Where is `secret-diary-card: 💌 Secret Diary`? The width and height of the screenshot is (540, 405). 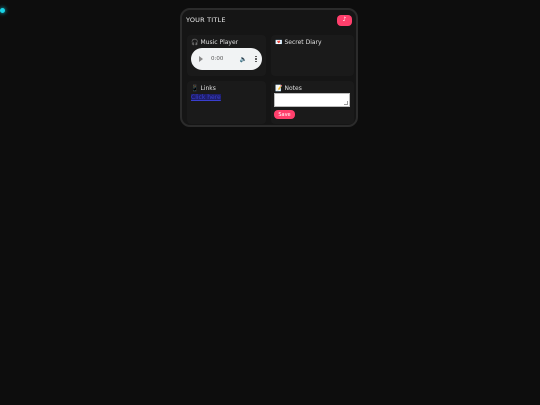 secret-diary-card: 💌 Secret Diary is located at coordinates (312, 55).